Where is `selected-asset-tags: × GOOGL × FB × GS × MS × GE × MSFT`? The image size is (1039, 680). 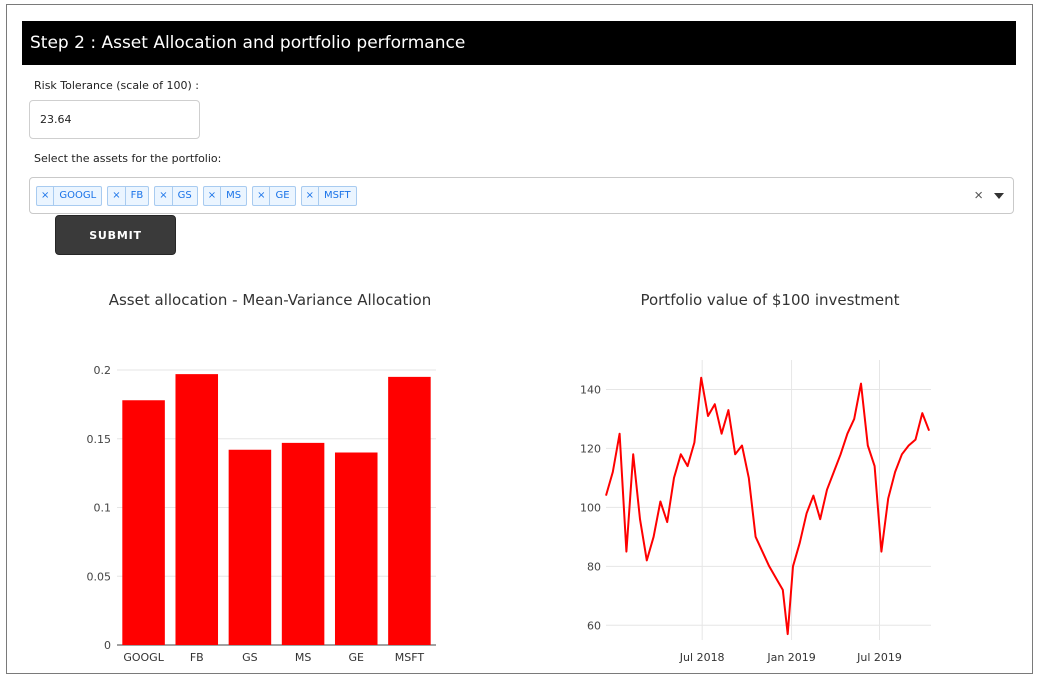 selected-asset-tags: × GOOGL × FB × GS × MS × GE × MSFT is located at coordinates (199, 196).